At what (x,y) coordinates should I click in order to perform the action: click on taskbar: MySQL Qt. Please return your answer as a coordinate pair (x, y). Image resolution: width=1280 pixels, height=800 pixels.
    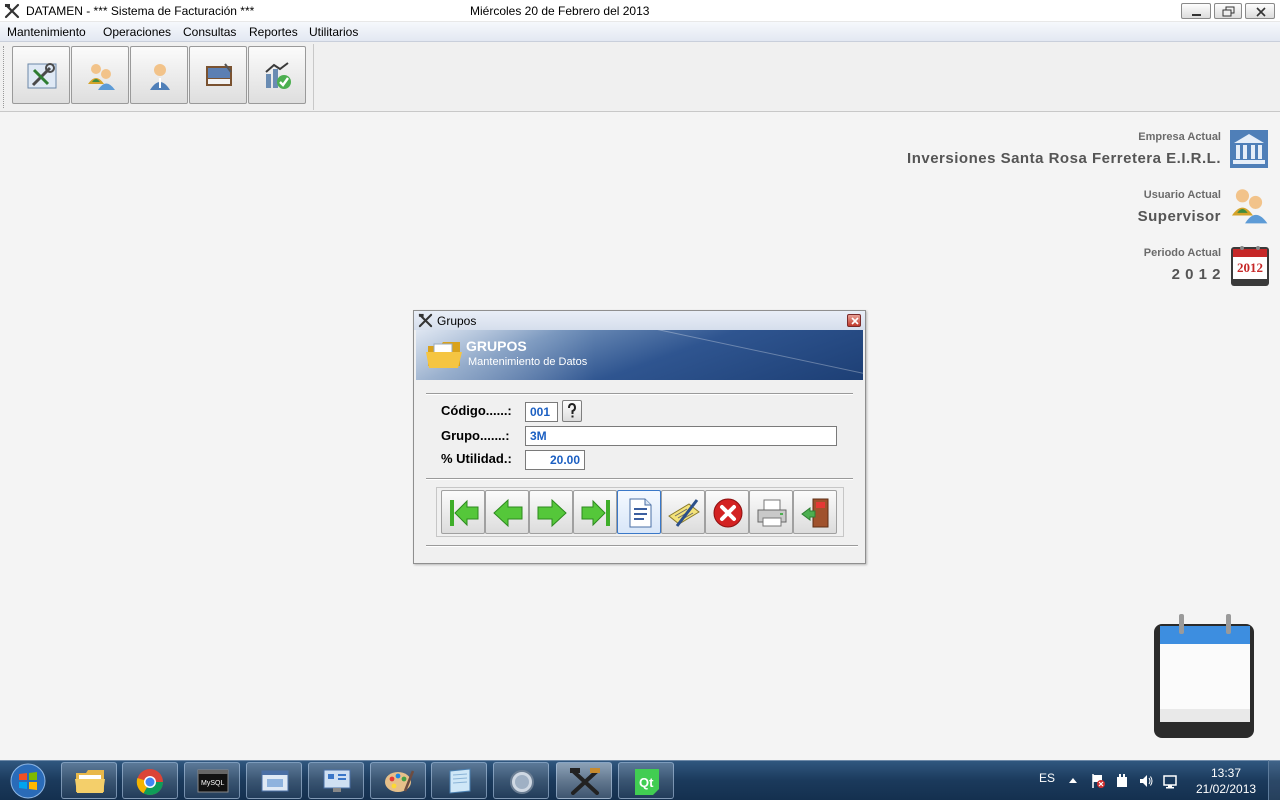
    Looking at the image, I should click on (640, 780).